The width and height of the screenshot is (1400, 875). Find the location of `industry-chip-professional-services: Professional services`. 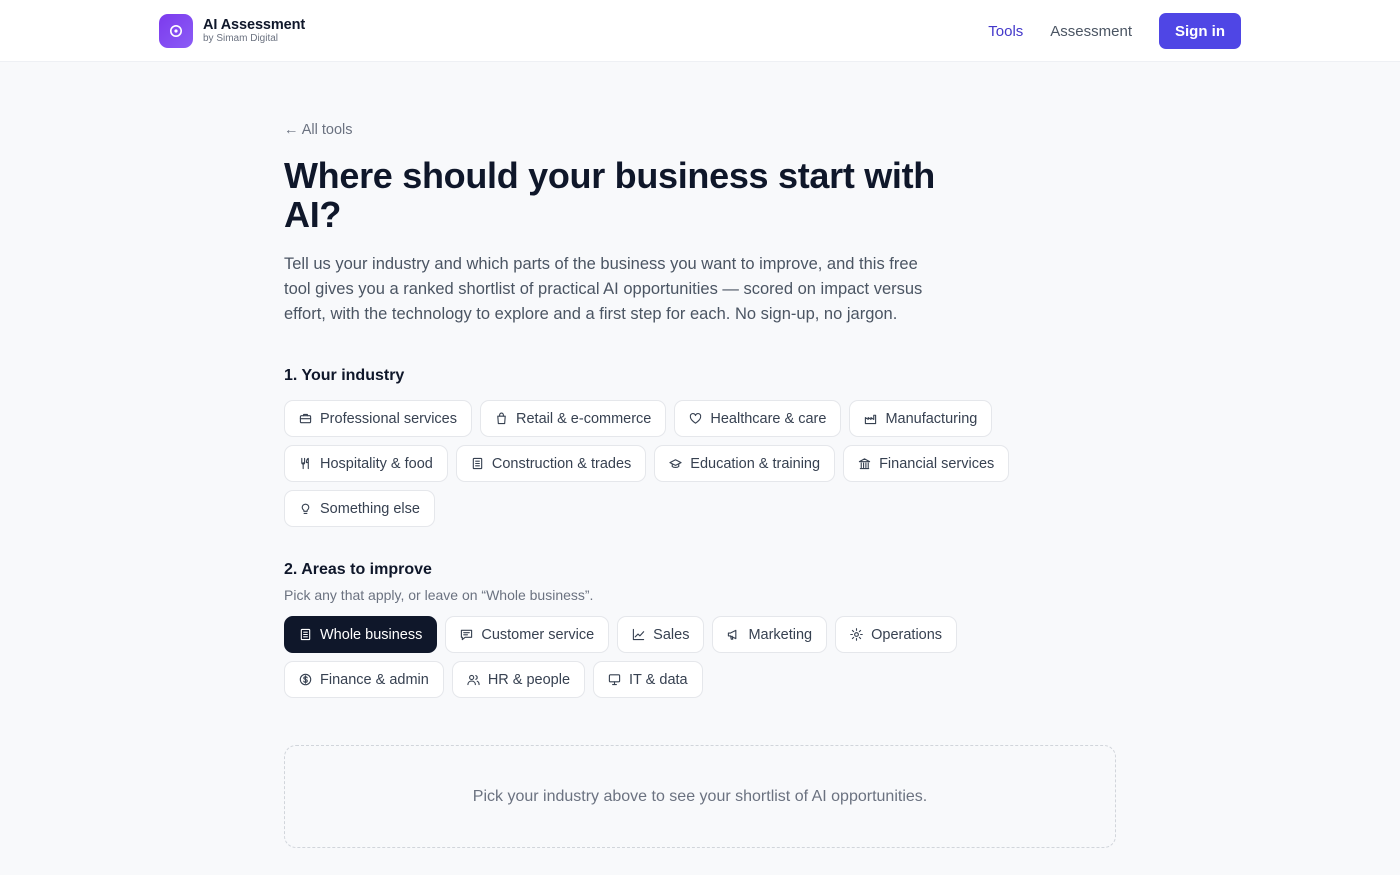

industry-chip-professional-services: Professional services is located at coordinates (378, 418).